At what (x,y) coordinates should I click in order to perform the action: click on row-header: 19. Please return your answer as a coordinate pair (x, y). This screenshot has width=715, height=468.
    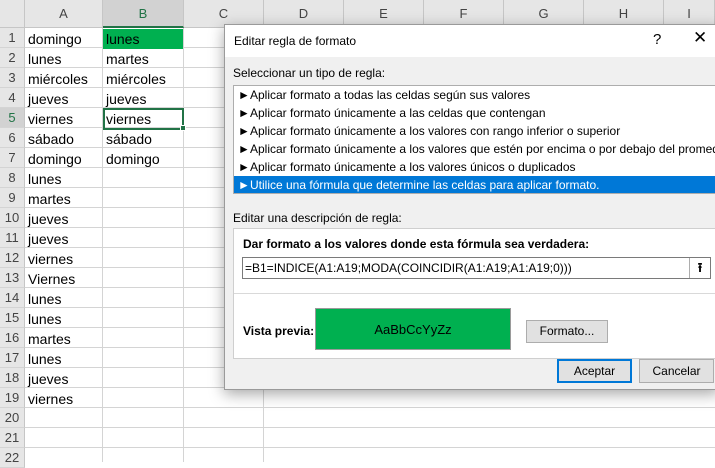
    Looking at the image, I should click on (12, 398).